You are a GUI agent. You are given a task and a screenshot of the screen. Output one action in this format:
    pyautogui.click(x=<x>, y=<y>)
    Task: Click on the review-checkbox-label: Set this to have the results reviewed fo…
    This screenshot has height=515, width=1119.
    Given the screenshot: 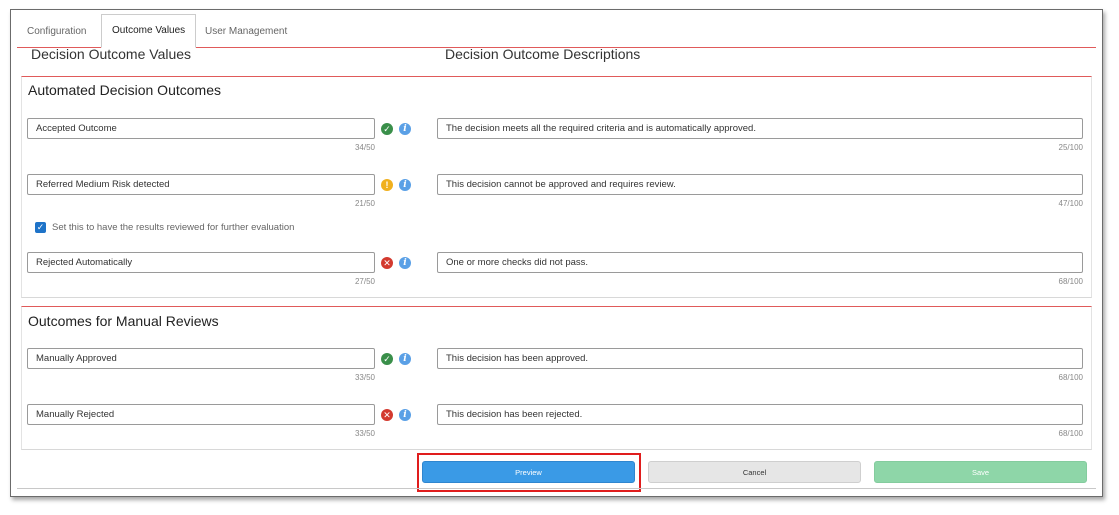 What is the action you would take?
    pyautogui.click(x=173, y=227)
    